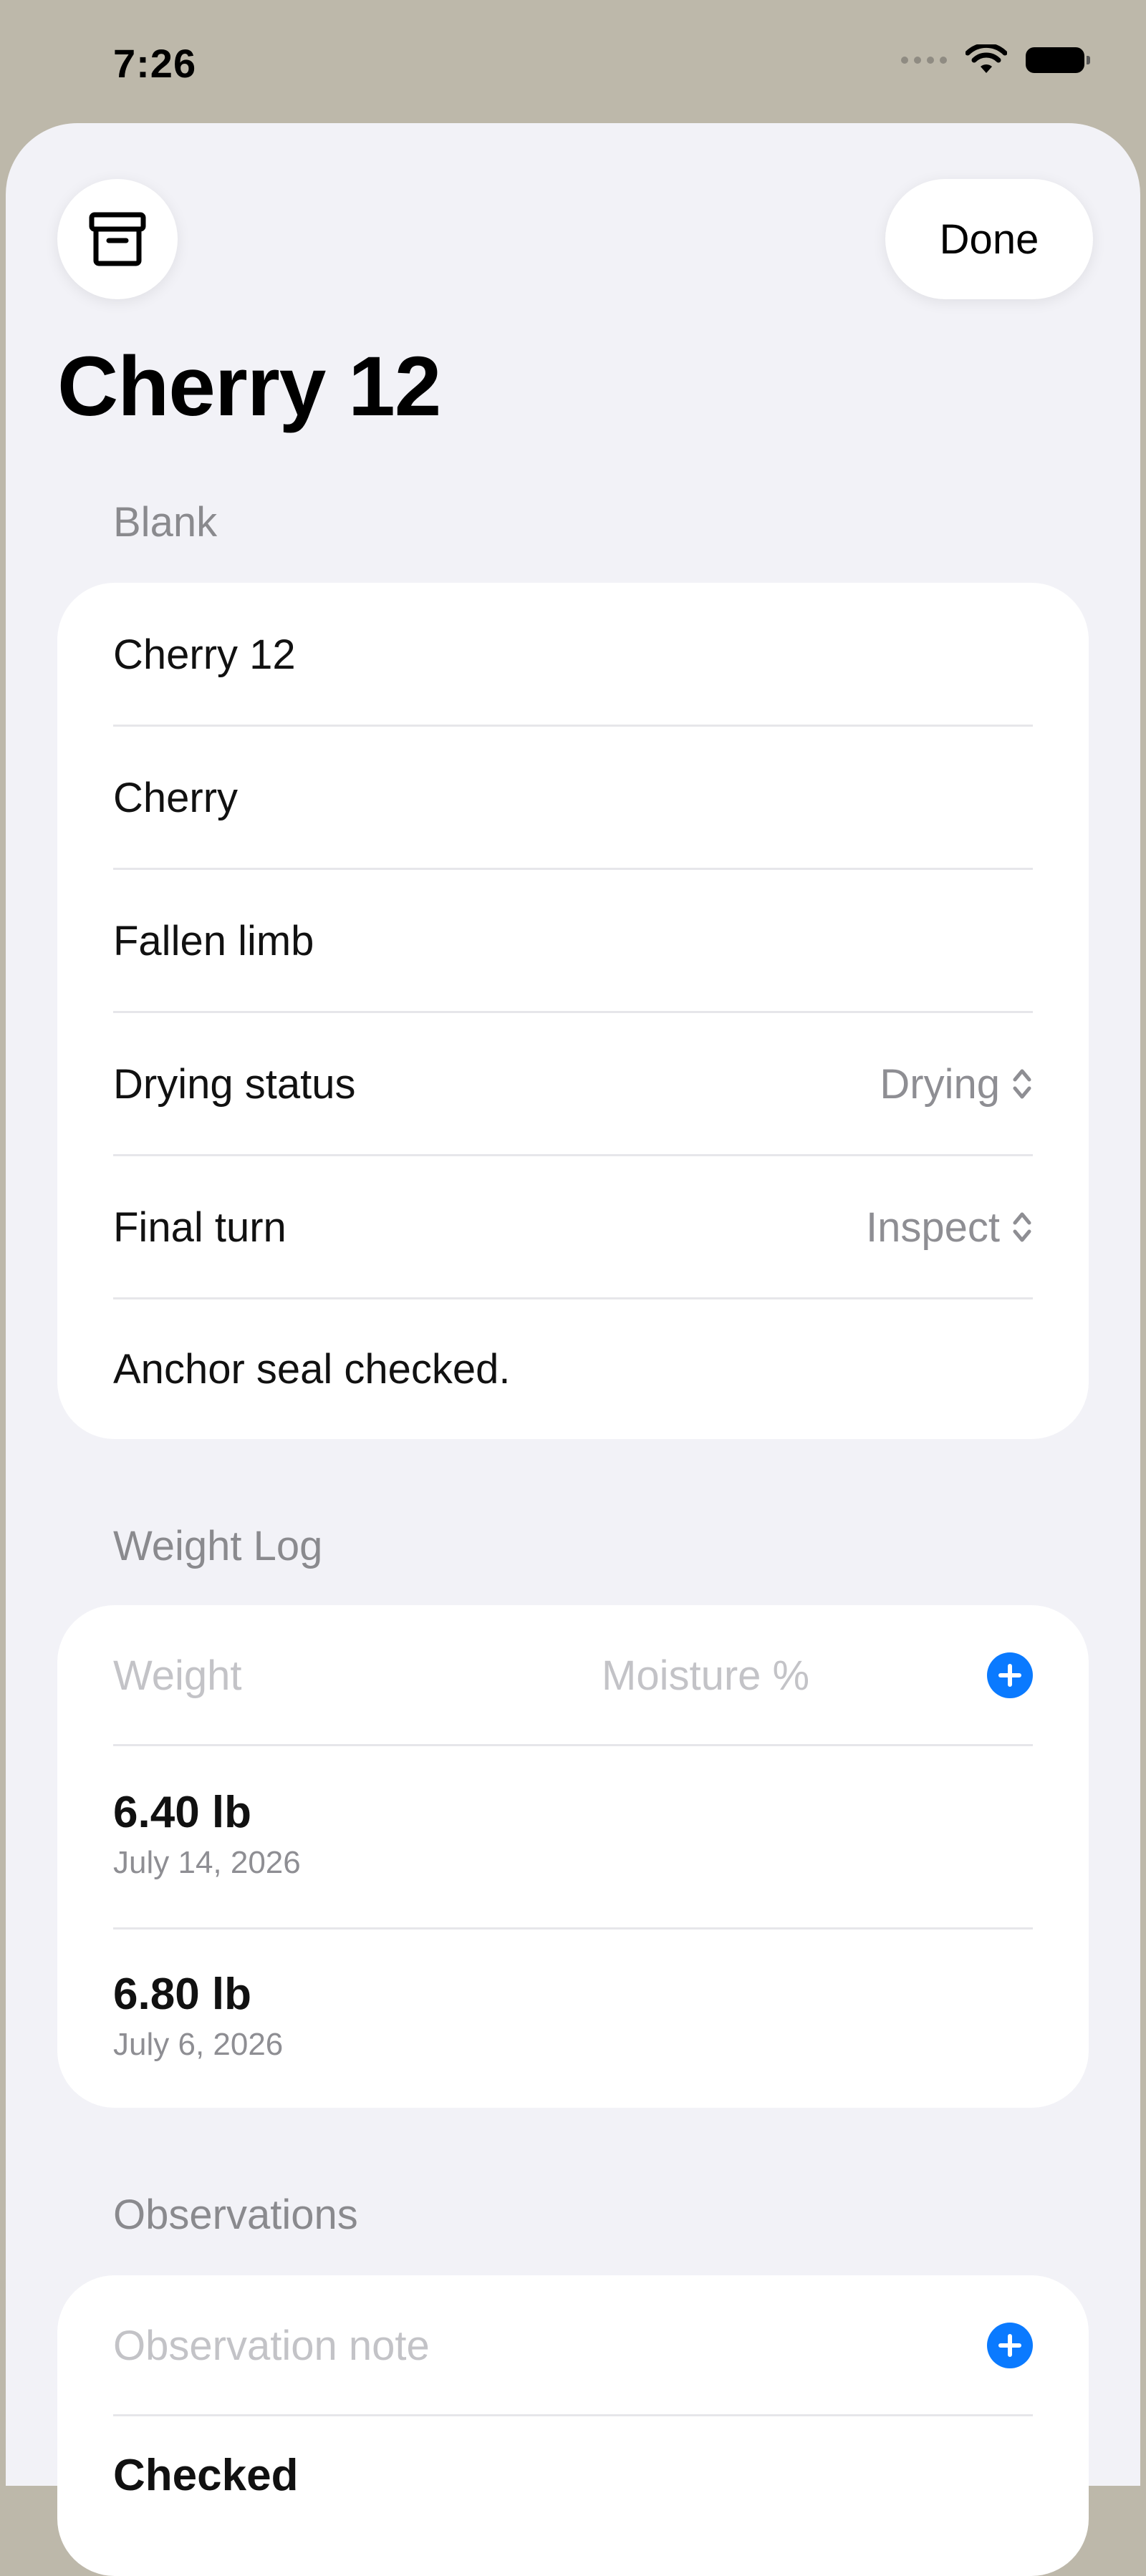 Image resolution: width=1146 pixels, height=2576 pixels. I want to click on list-item: Checked, so click(206, 2475).